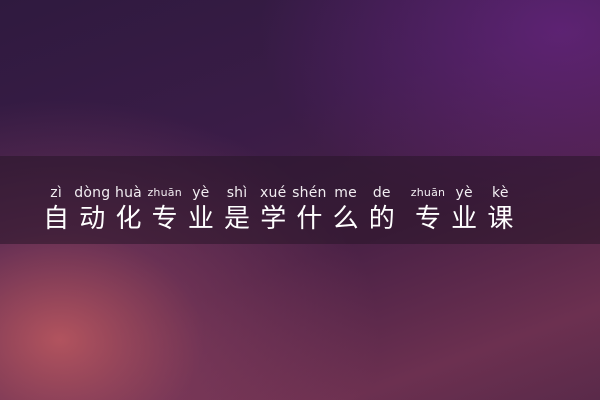 The image size is (600, 400). Describe the element at coordinates (273, 219) in the screenshot. I see `hanzi-char: 学` at that location.